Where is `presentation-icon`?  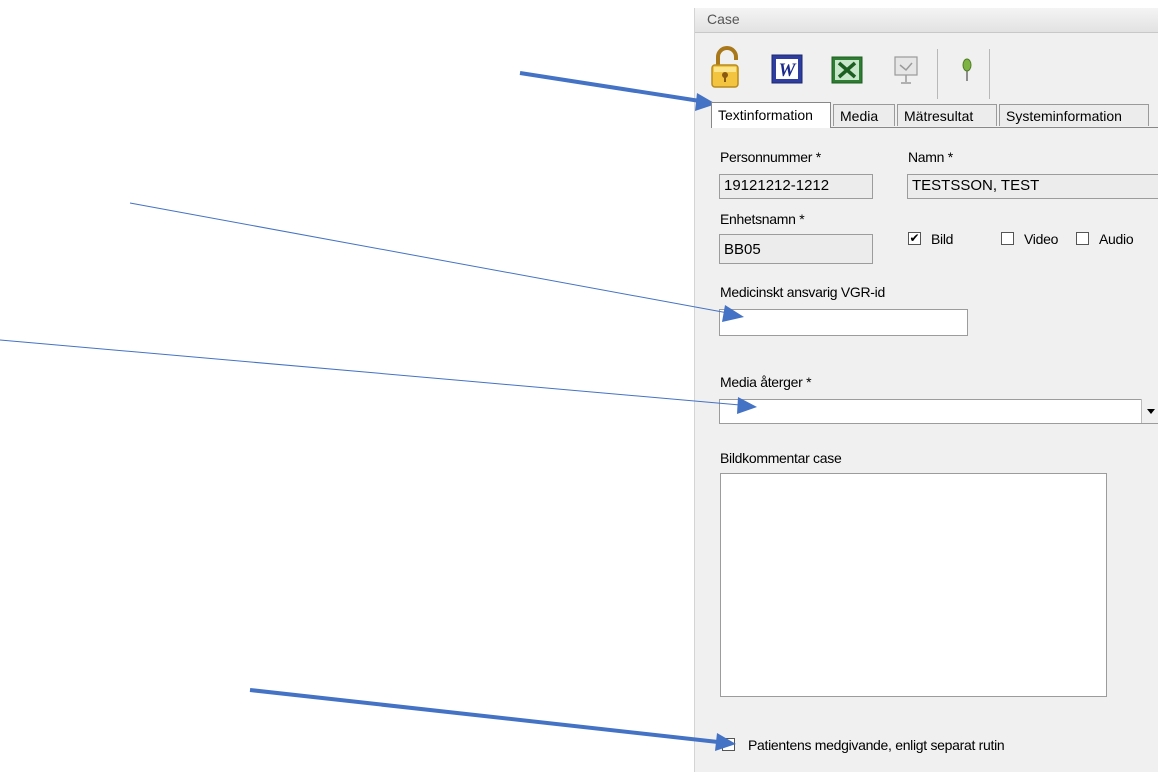
presentation-icon is located at coordinates (906, 70).